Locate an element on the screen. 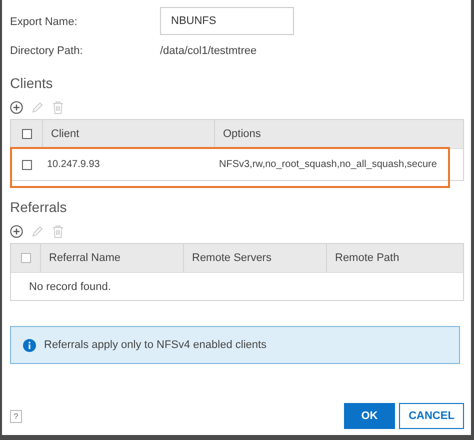 This screenshot has width=474, height=440. info-text: Referrals apply only to NFSv4 enabled clients is located at coordinates (155, 345).